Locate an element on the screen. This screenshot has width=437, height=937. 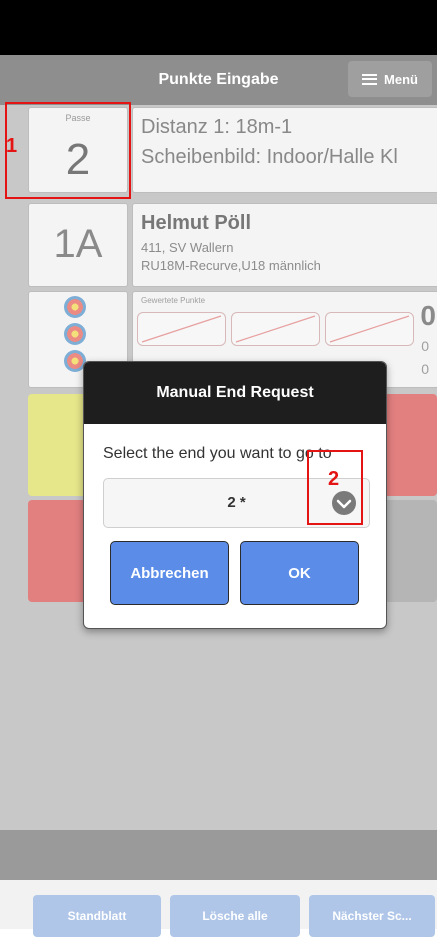
athlete-name: Helmut Pöll is located at coordinates (196, 223).